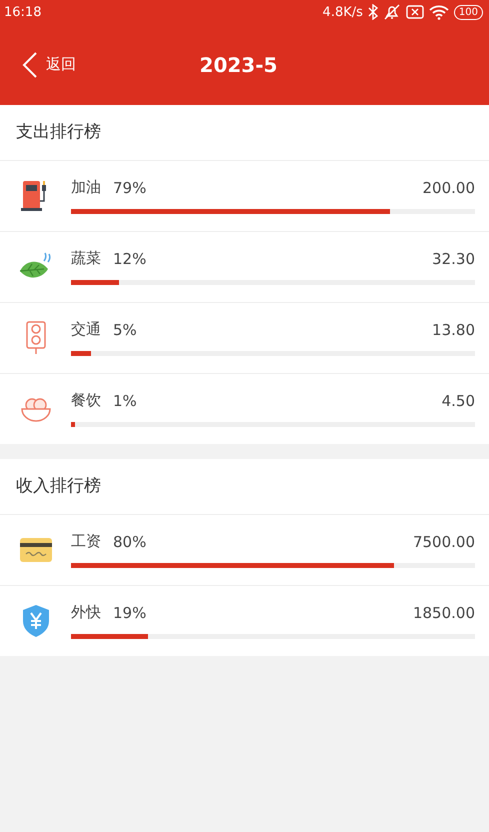  Describe the element at coordinates (86, 329) in the screenshot. I see `category-name: 交通` at that location.